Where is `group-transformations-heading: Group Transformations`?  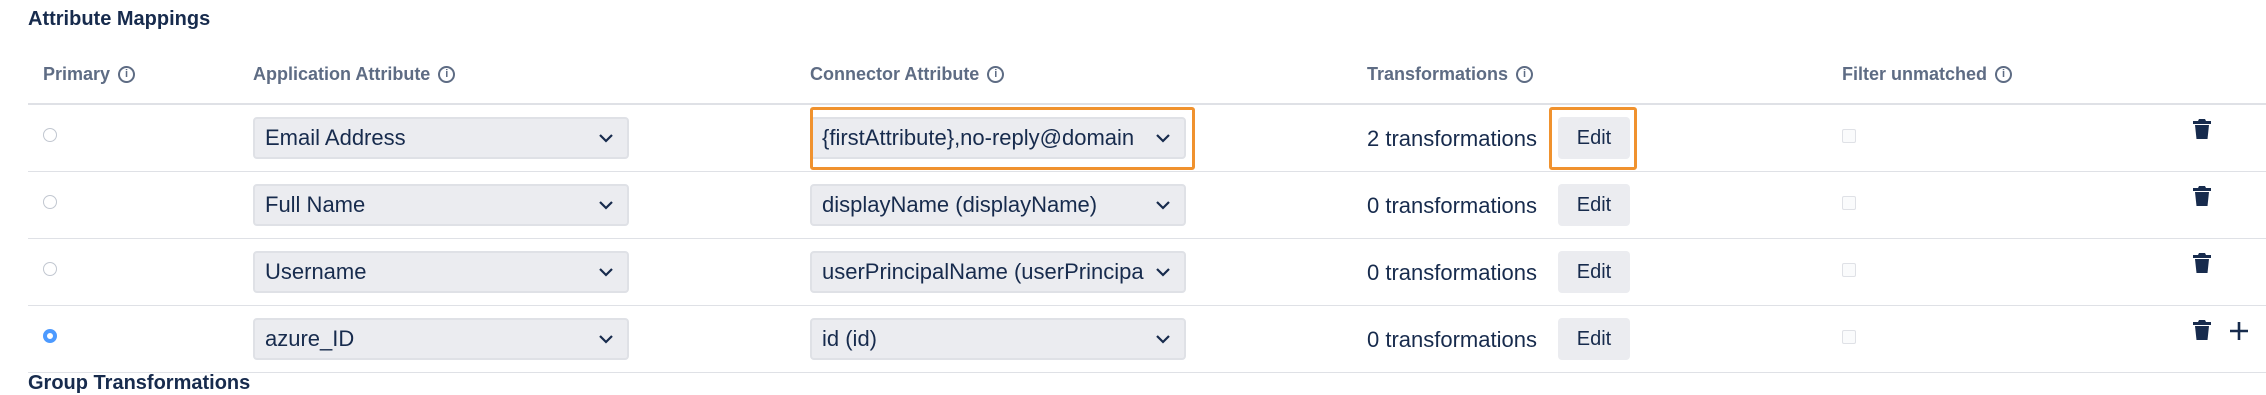 group-transformations-heading: Group Transformations is located at coordinates (139, 383).